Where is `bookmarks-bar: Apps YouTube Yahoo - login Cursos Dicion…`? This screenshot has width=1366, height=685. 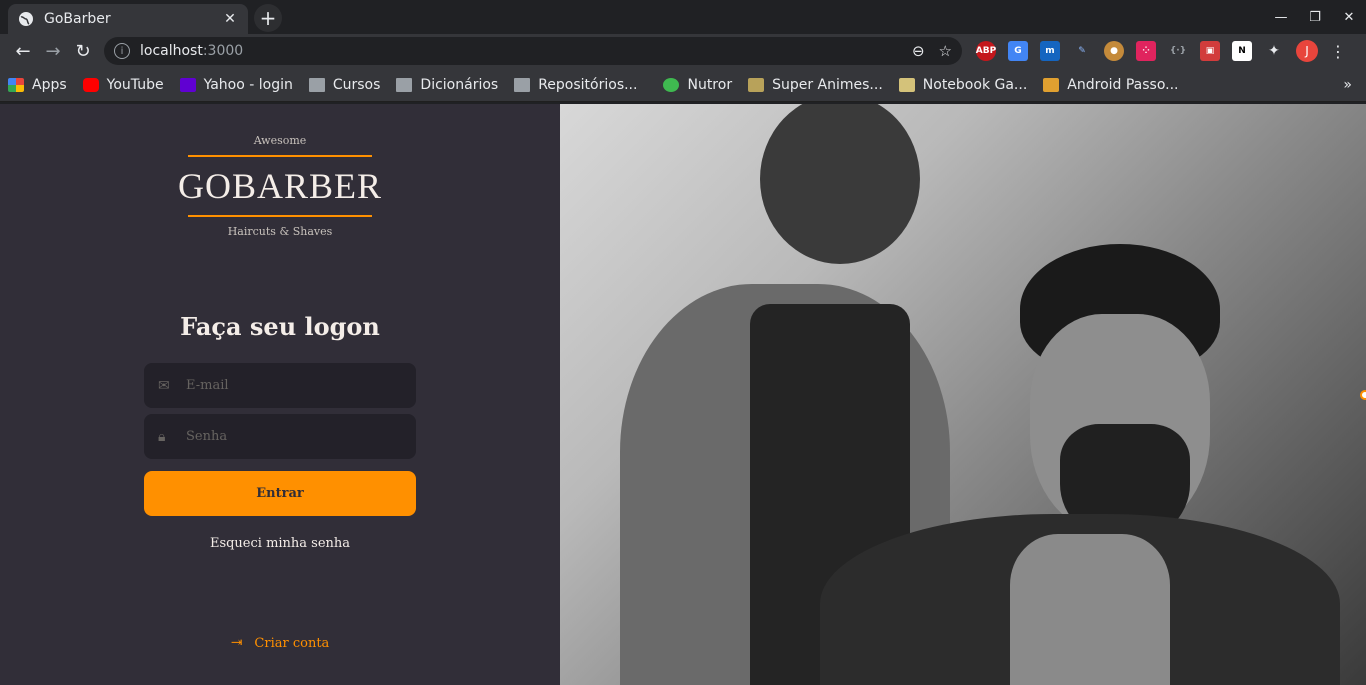
bookmarks-bar: Apps YouTube Yahoo - login Cursos Dicion… is located at coordinates (683, 85).